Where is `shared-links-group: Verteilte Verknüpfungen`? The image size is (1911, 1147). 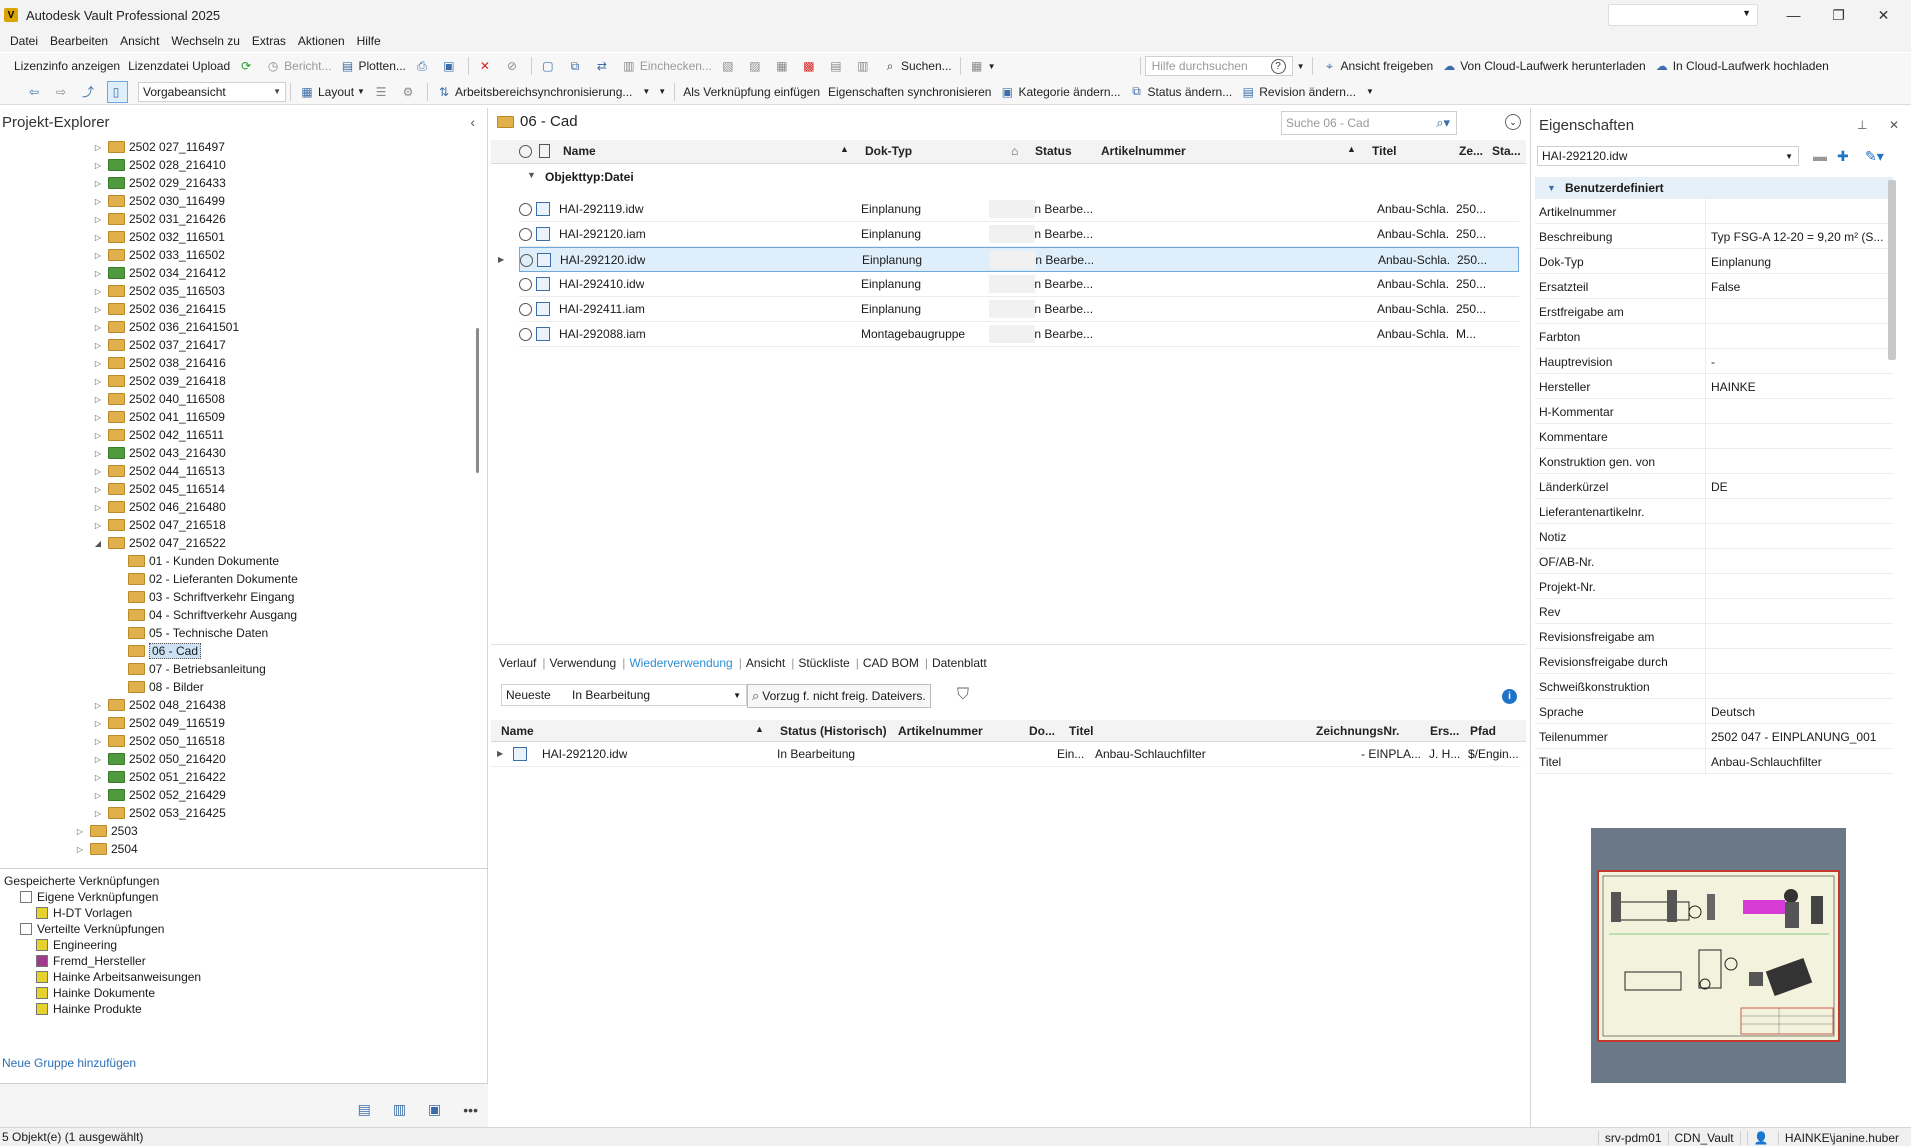 shared-links-group: Verteilte Verknüpfungen is located at coordinates (92, 929).